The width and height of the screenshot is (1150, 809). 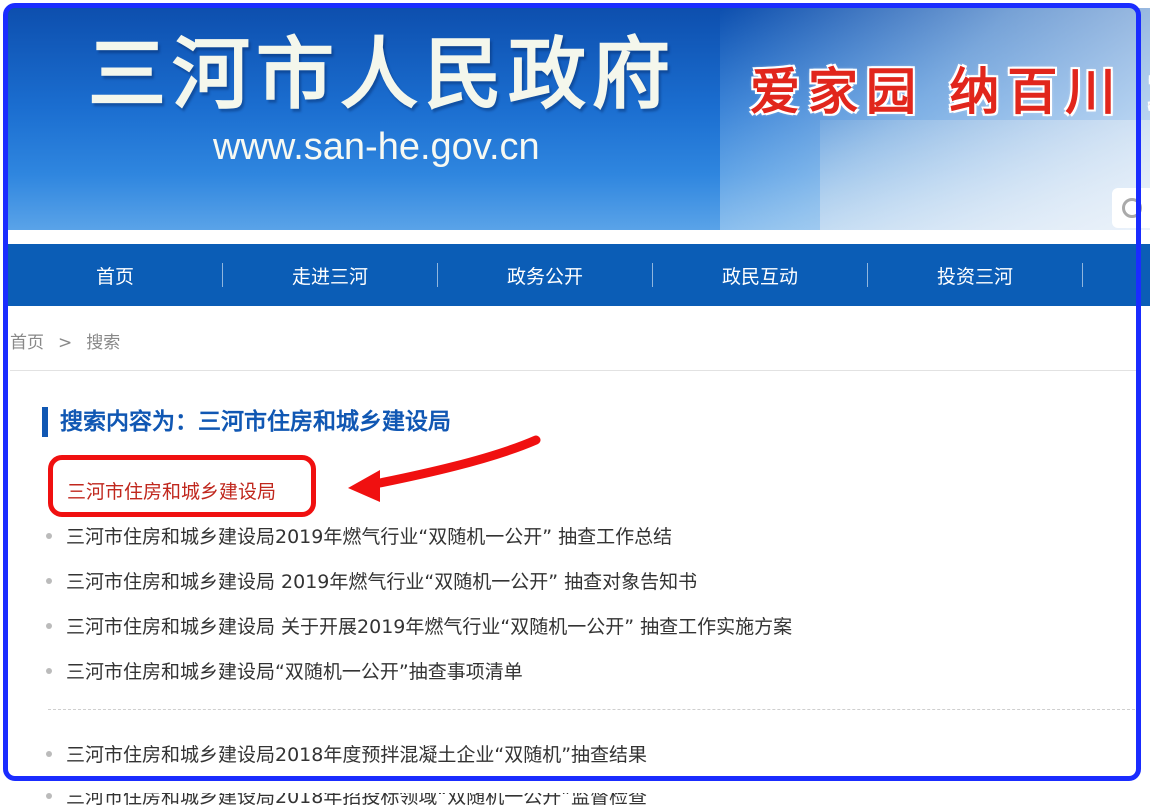 What do you see at coordinates (381, 582) in the screenshot?
I see `result-link: 三河市住房和城乡建设局 2019年燃气行业“双随机一公开” 抽查对象告知书` at bounding box center [381, 582].